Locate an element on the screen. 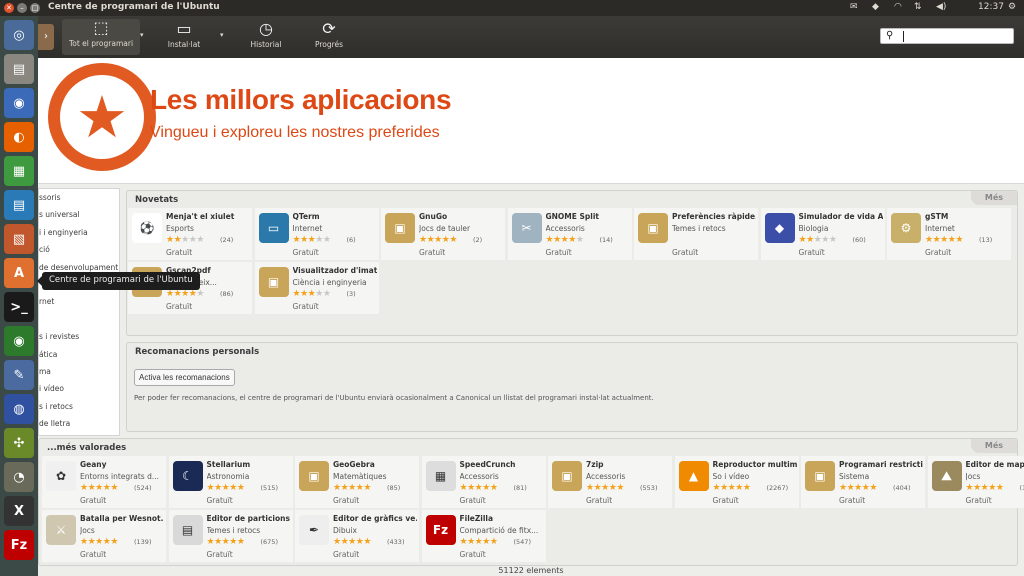 The height and width of the screenshot is (576, 1024). launcher-tooltip: Centre de programari de l'Ubuntu is located at coordinates (118, 281).